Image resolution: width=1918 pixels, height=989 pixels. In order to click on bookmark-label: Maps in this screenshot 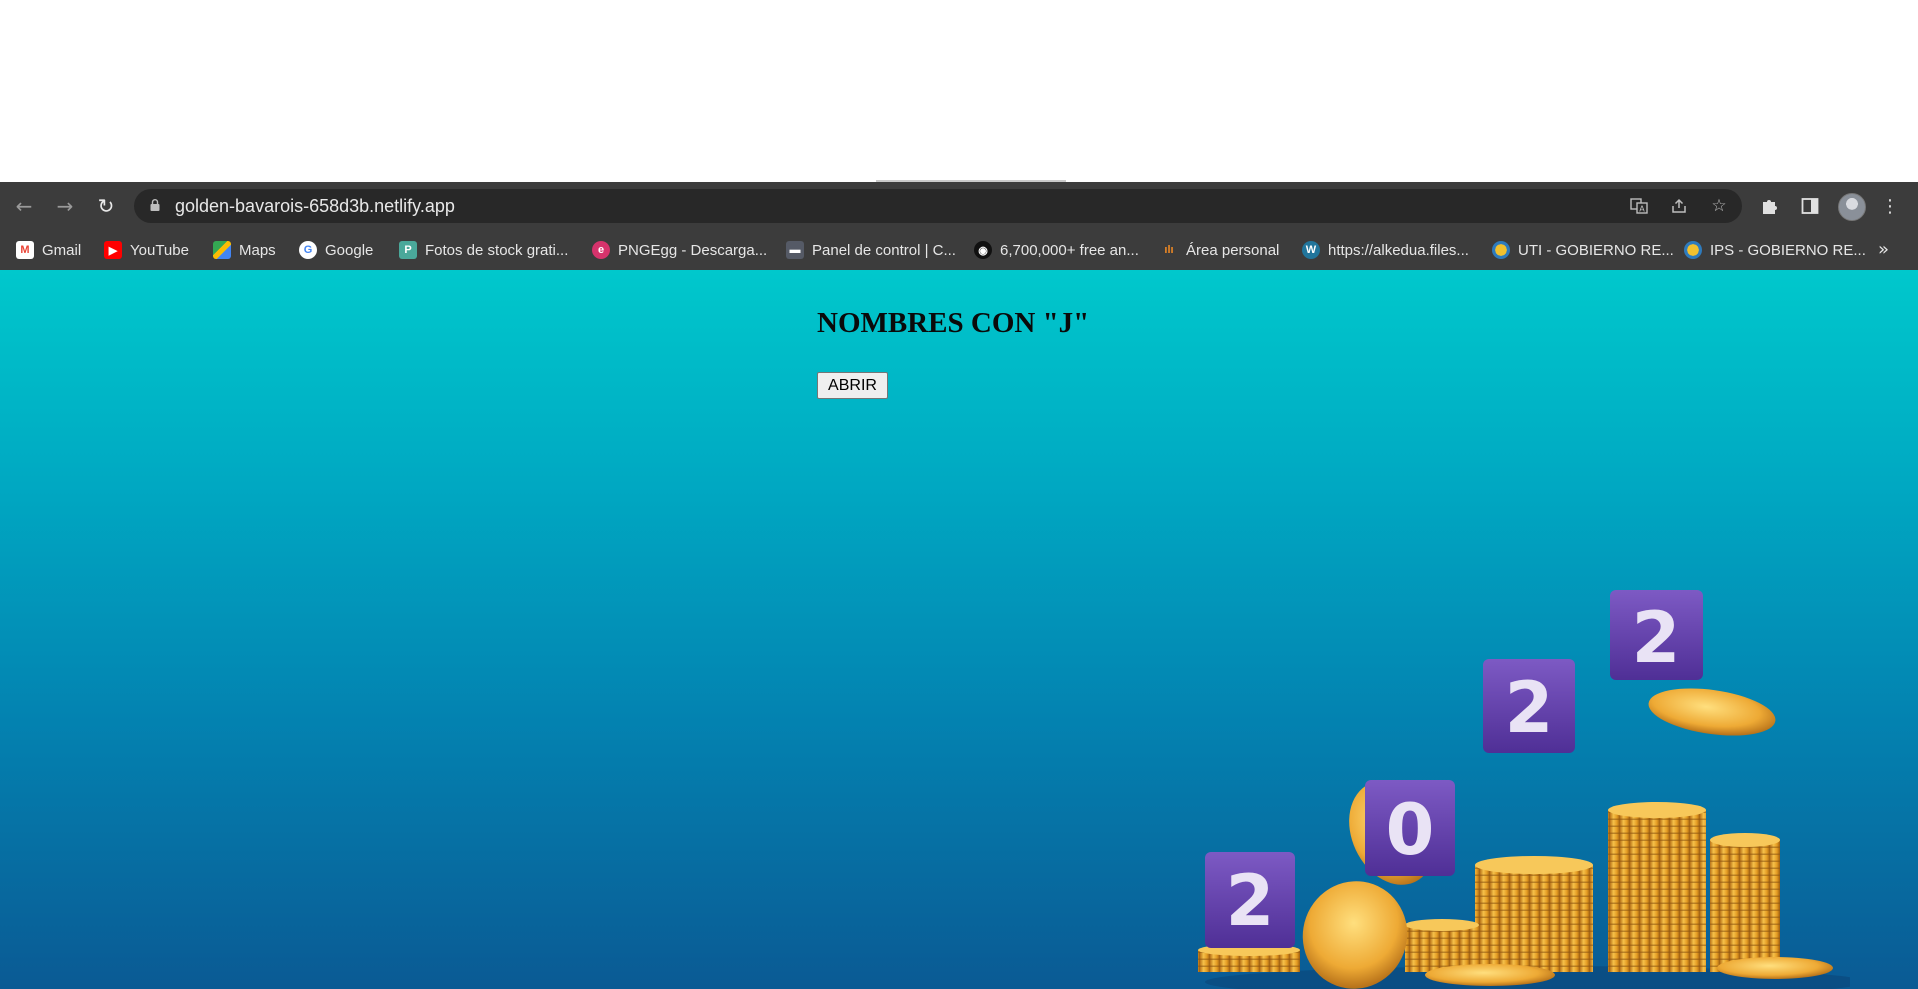, I will do `click(257, 250)`.